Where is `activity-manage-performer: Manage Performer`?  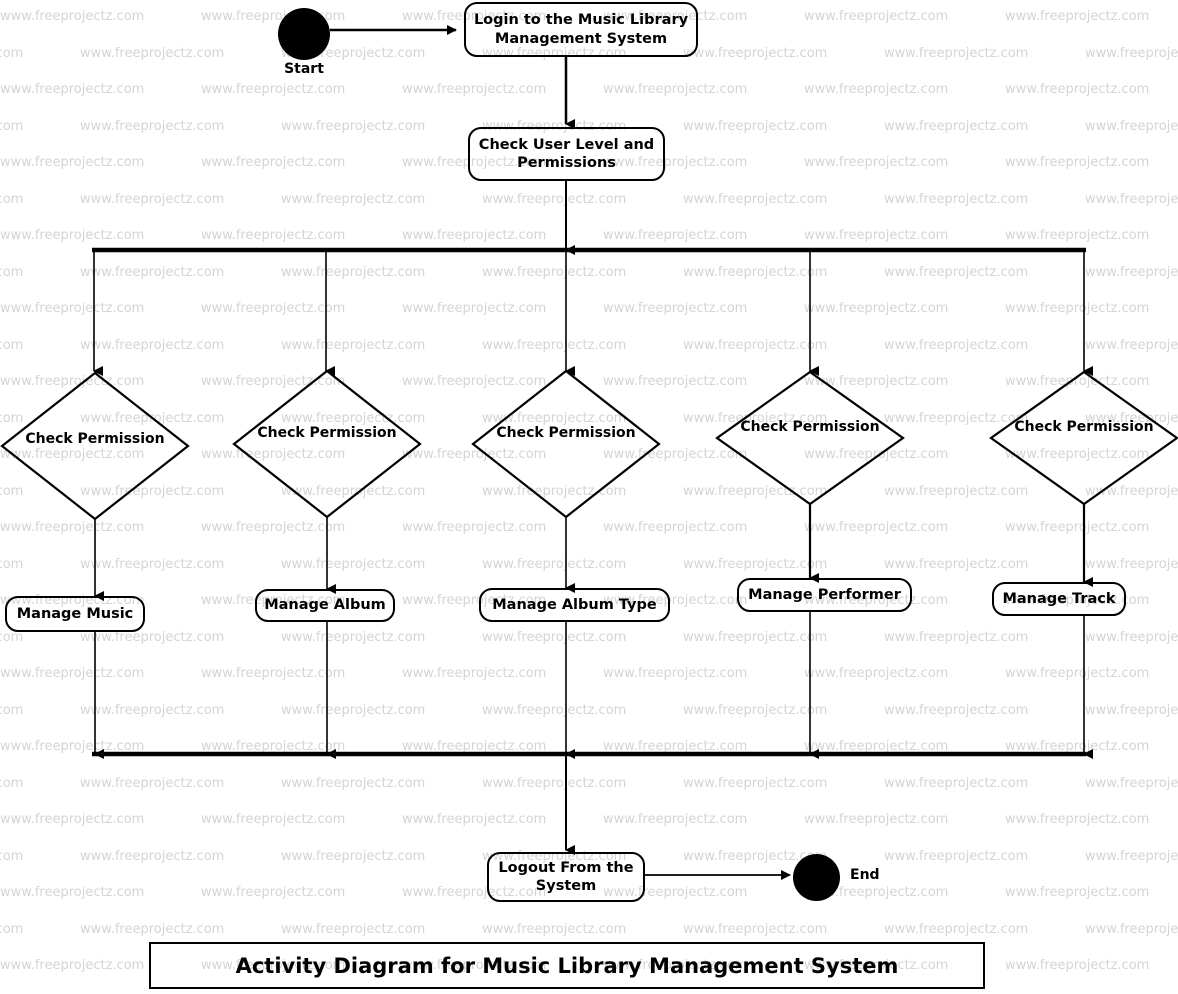 activity-manage-performer: Manage Performer is located at coordinates (824, 595).